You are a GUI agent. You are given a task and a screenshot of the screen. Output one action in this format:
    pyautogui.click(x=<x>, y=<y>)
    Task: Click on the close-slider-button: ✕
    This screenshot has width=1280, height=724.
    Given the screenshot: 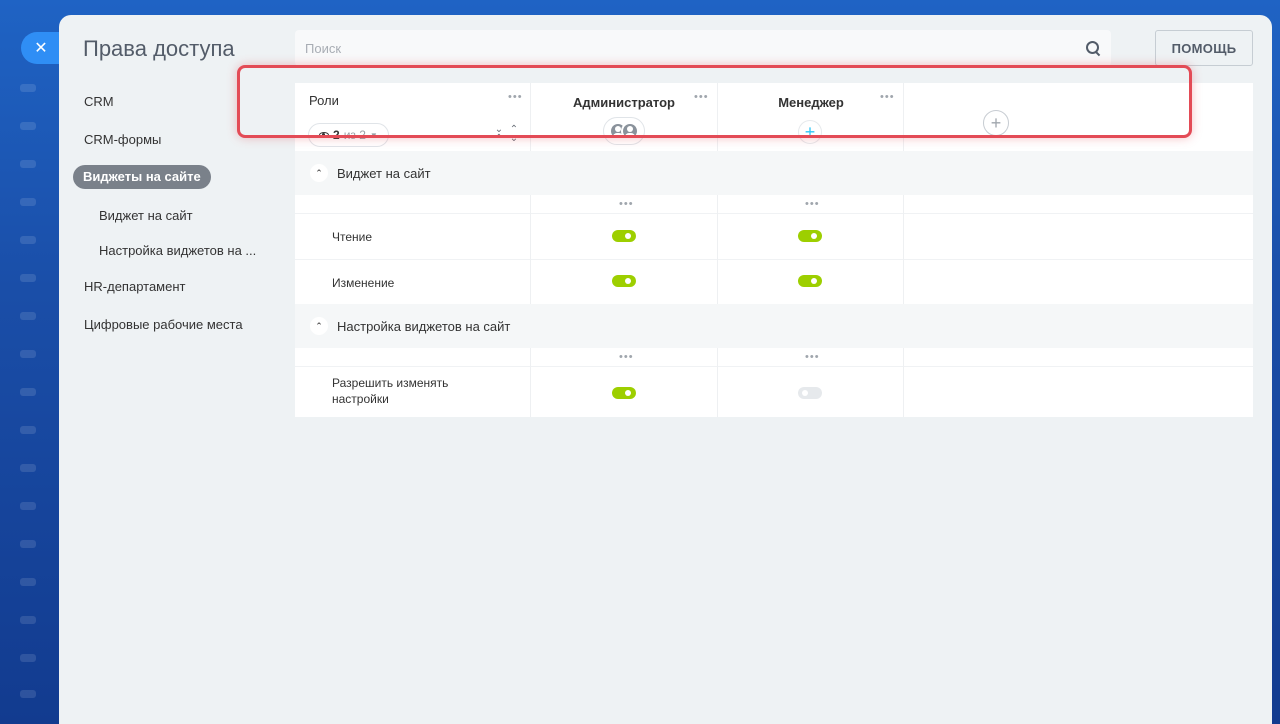 What is the action you would take?
    pyautogui.click(x=41, y=48)
    